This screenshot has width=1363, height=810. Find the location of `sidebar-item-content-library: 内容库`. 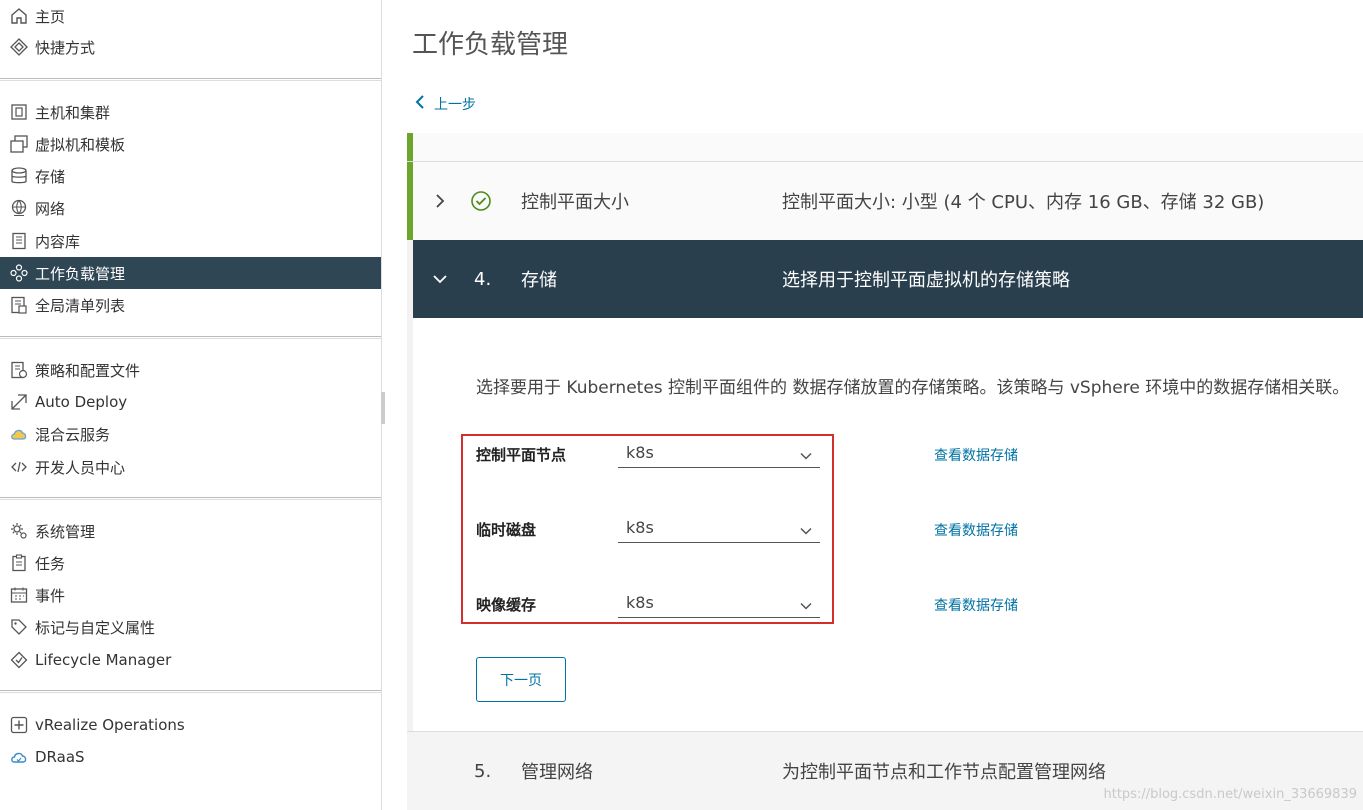

sidebar-item-content-library: 内容库 is located at coordinates (190, 241).